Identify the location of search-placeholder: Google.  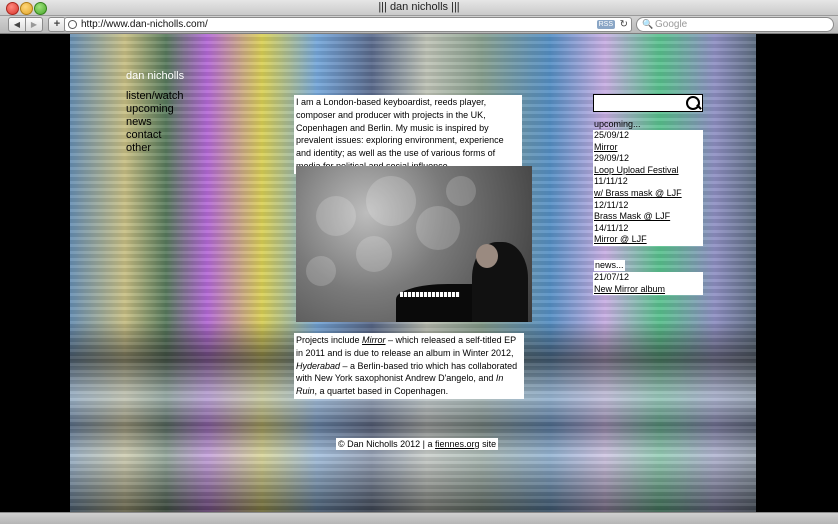
(671, 24).